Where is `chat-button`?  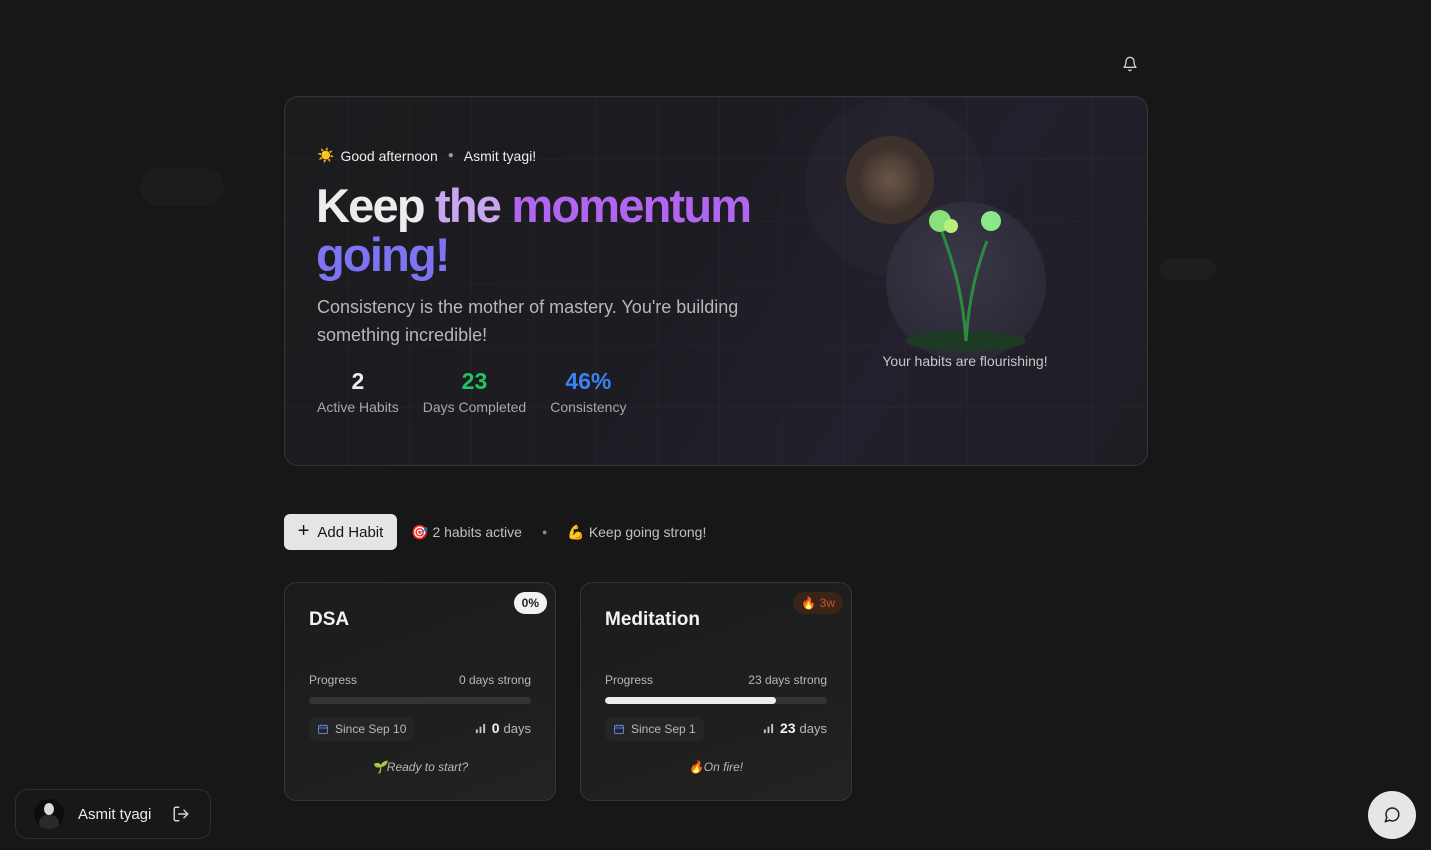
chat-button is located at coordinates (1392, 815).